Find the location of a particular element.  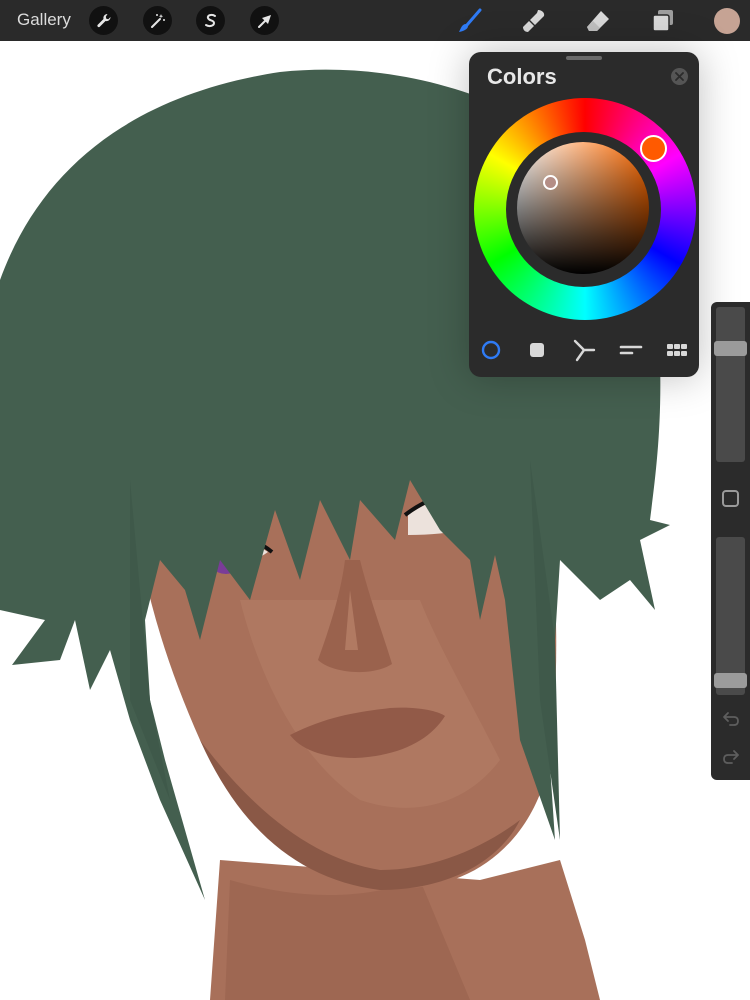

classic-mode-icon is located at coordinates (537, 350).